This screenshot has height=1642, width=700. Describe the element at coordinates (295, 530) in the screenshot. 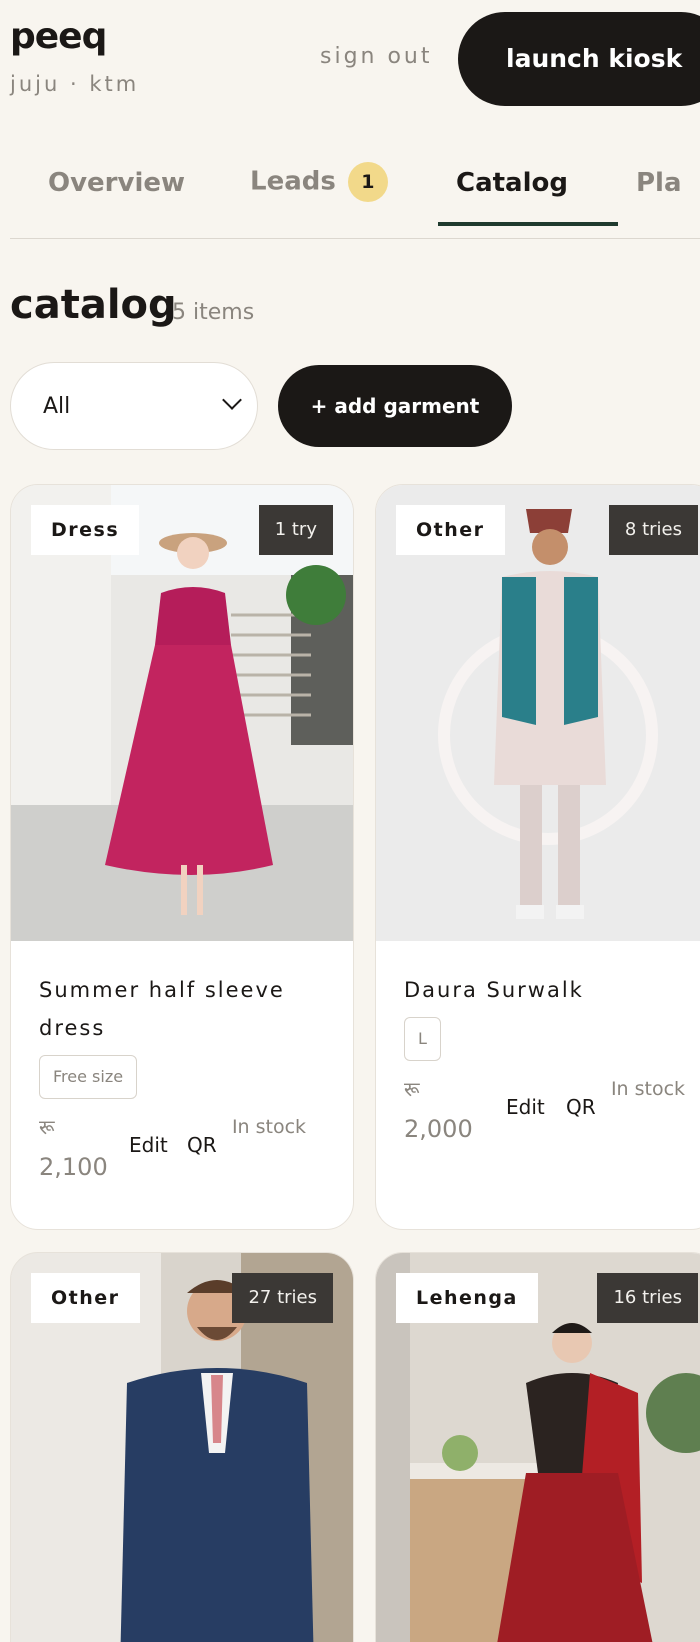

I see `tries-badge: 1 try` at that location.